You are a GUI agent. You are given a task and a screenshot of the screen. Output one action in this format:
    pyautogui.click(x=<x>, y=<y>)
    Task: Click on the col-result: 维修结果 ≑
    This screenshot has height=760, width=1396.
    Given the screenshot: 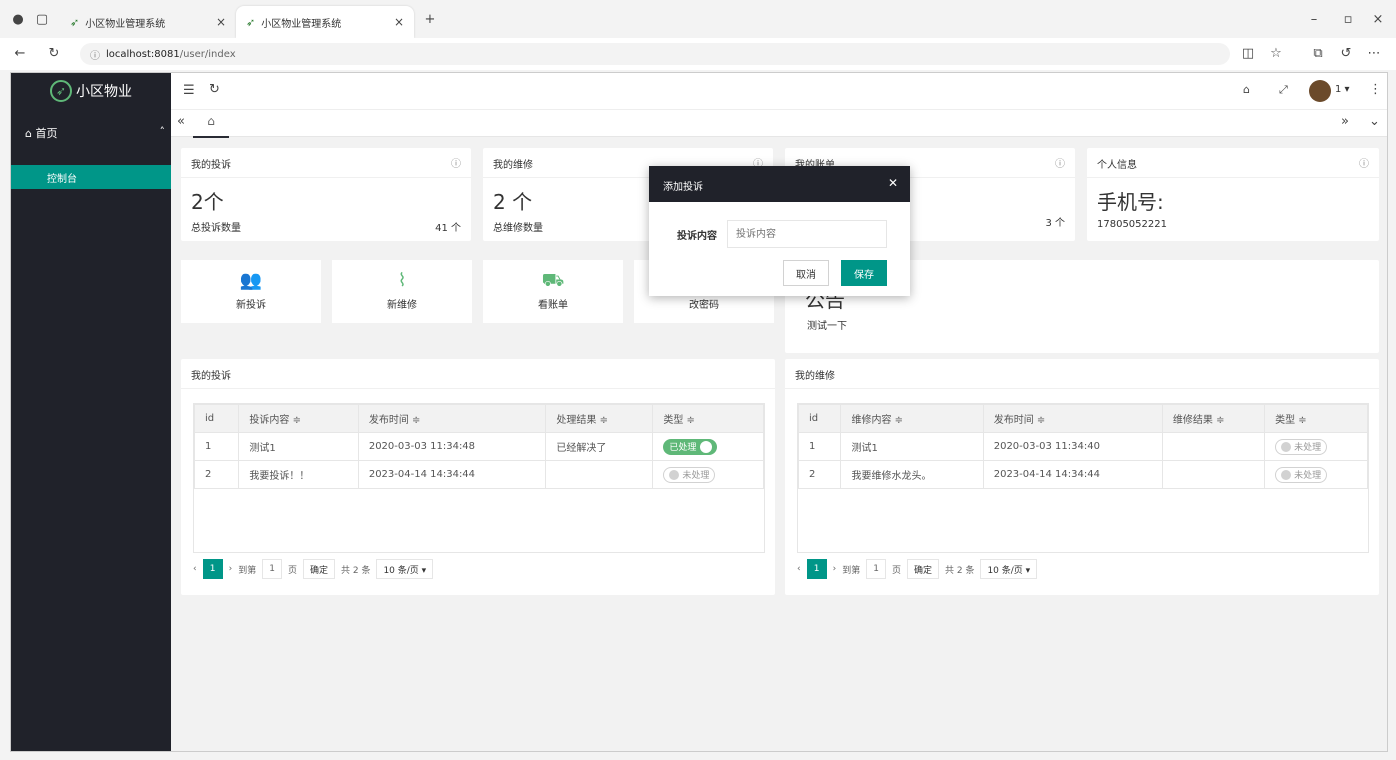 What is the action you would take?
    pyautogui.click(x=1213, y=418)
    